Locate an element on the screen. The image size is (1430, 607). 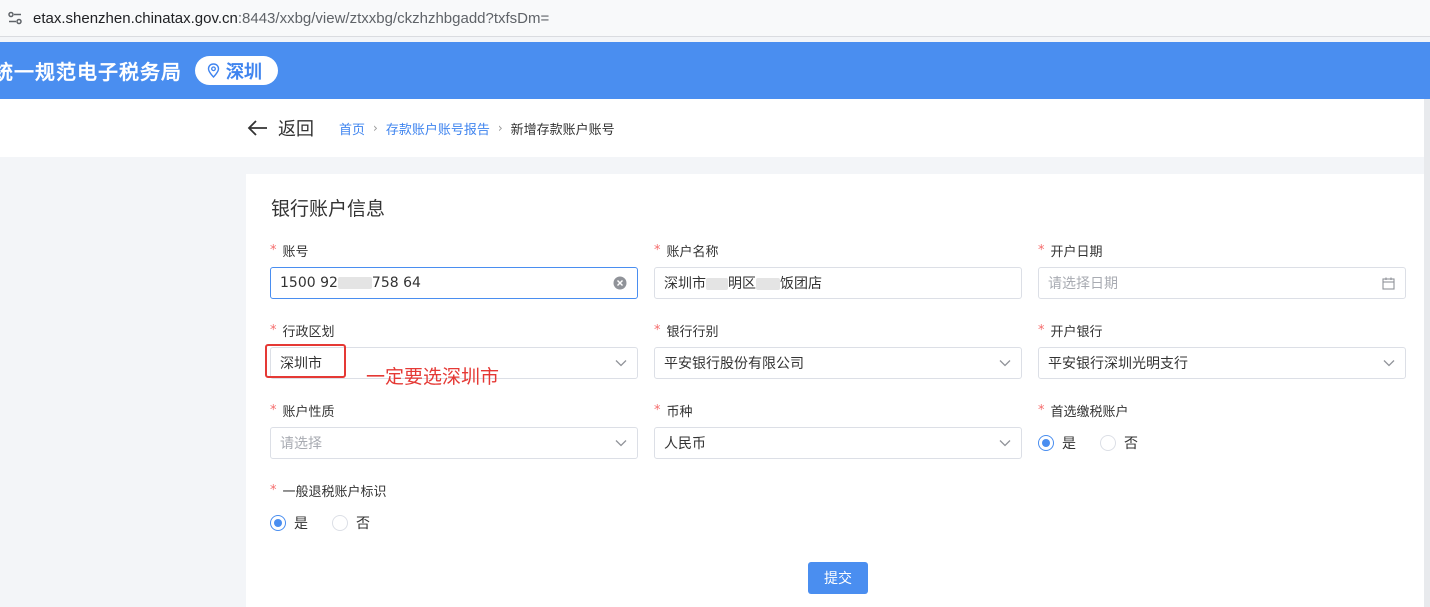
back-button: 返回 is located at coordinates (280, 128).